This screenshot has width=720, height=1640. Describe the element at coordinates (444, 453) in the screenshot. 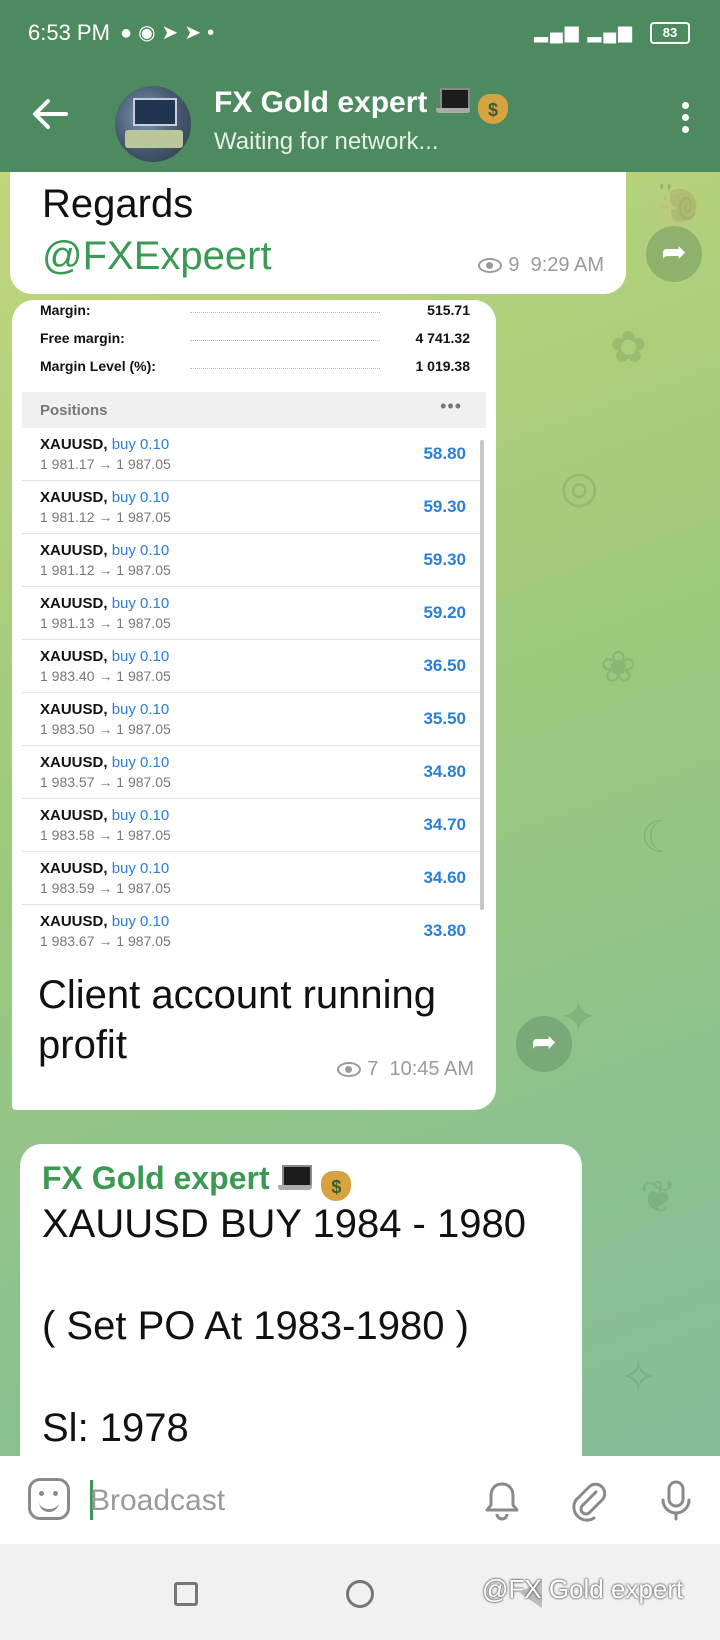

I see `position-profit: 58.80` at that location.